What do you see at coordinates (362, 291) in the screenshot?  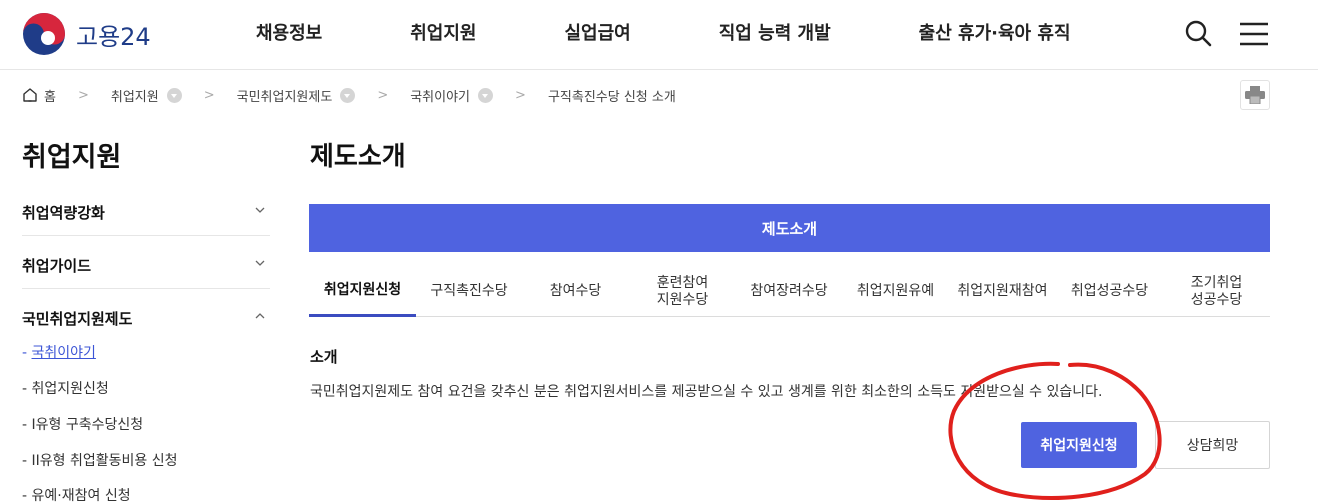 I see `tab-apply: 취업지원신청` at bounding box center [362, 291].